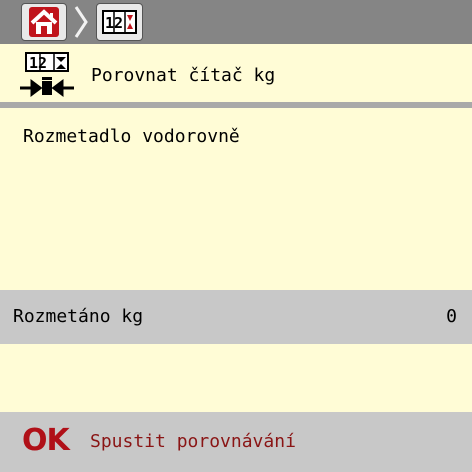  I want to click on chevron-right-icon, so click(81, 22).